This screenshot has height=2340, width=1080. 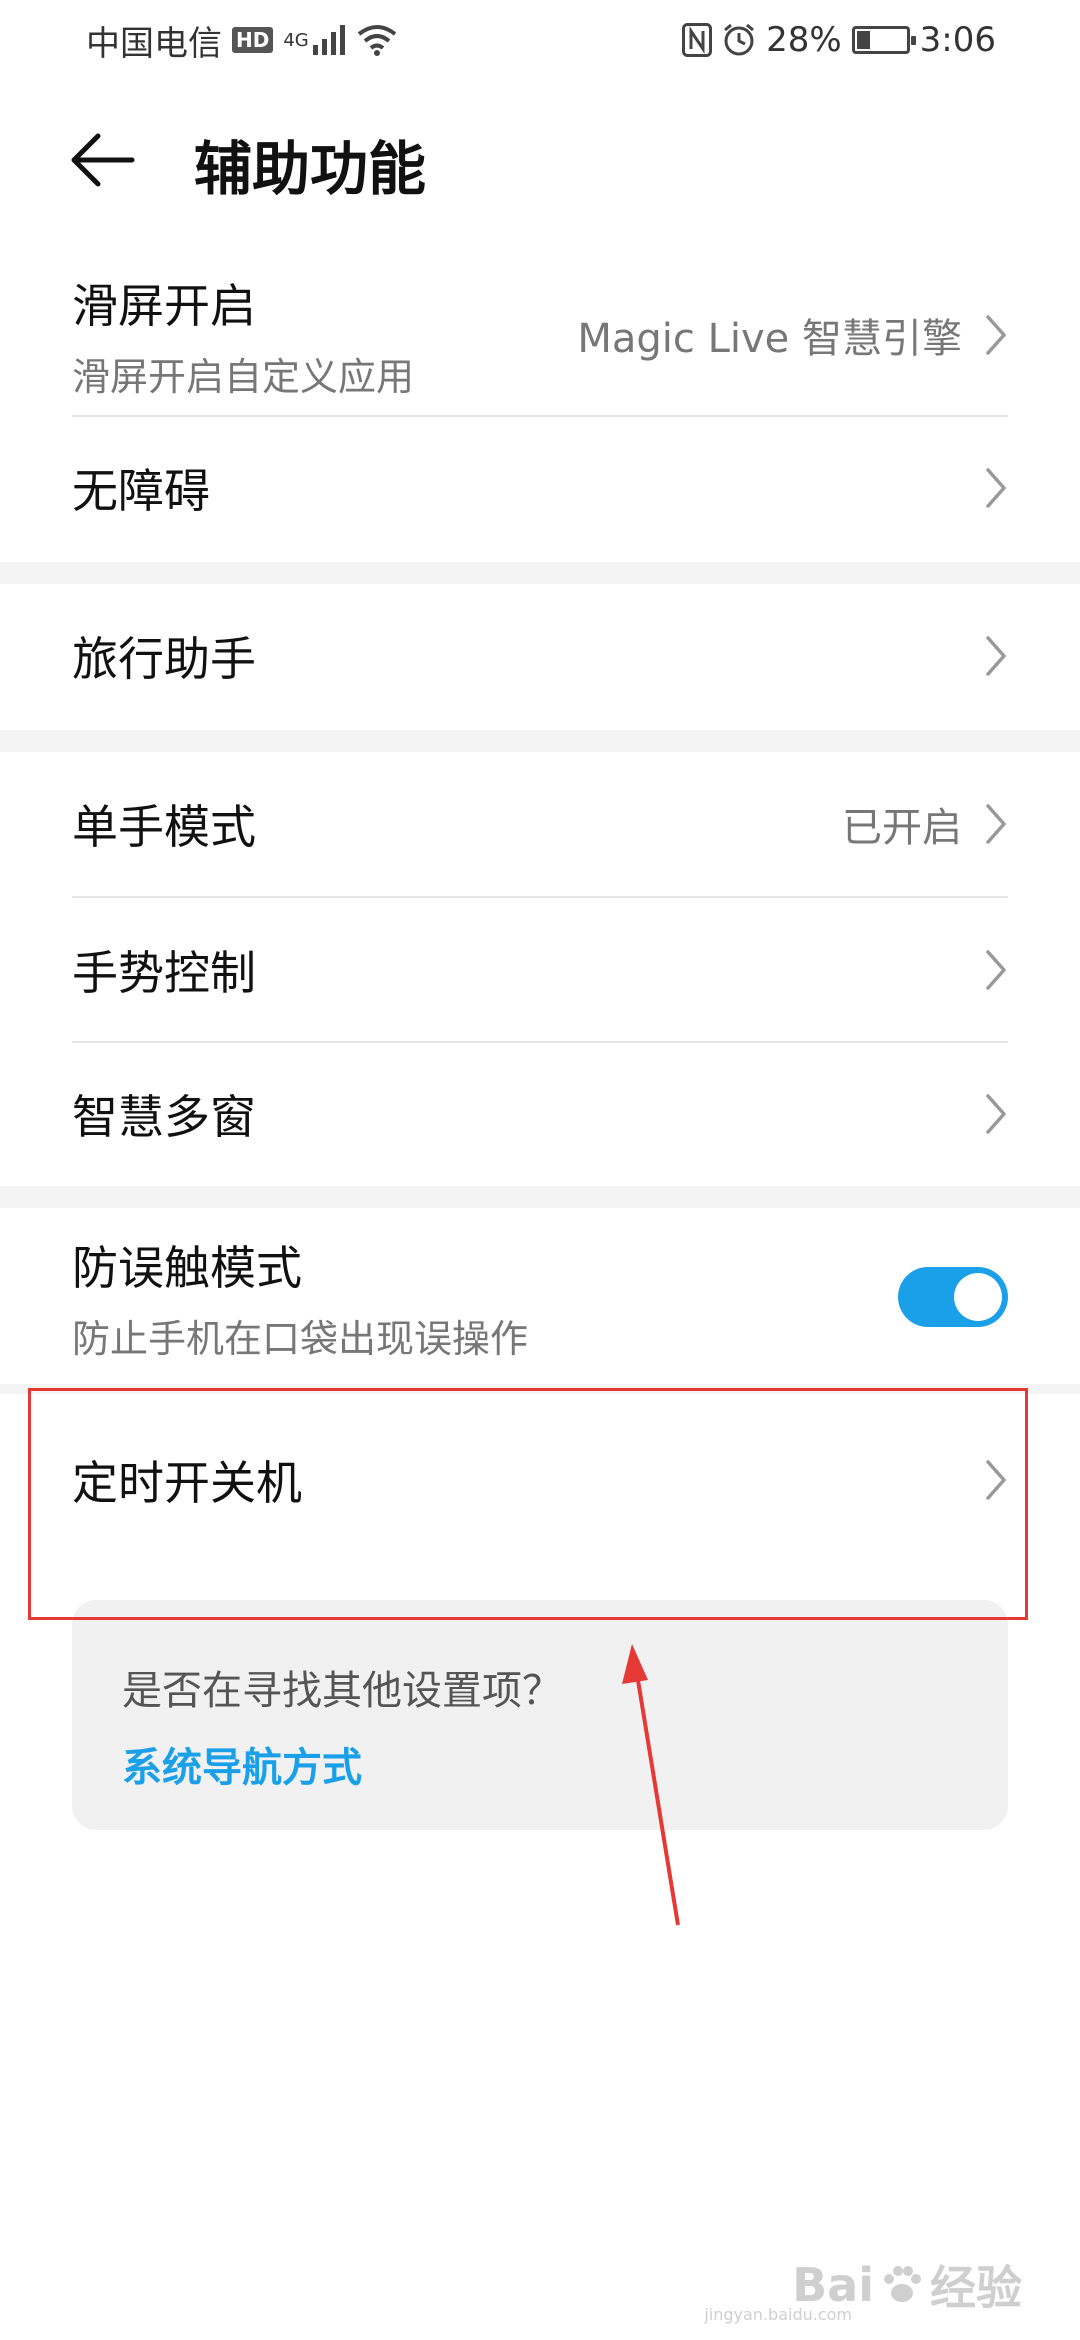 I want to click on battery-percent: 28%, so click(x=804, y=40).